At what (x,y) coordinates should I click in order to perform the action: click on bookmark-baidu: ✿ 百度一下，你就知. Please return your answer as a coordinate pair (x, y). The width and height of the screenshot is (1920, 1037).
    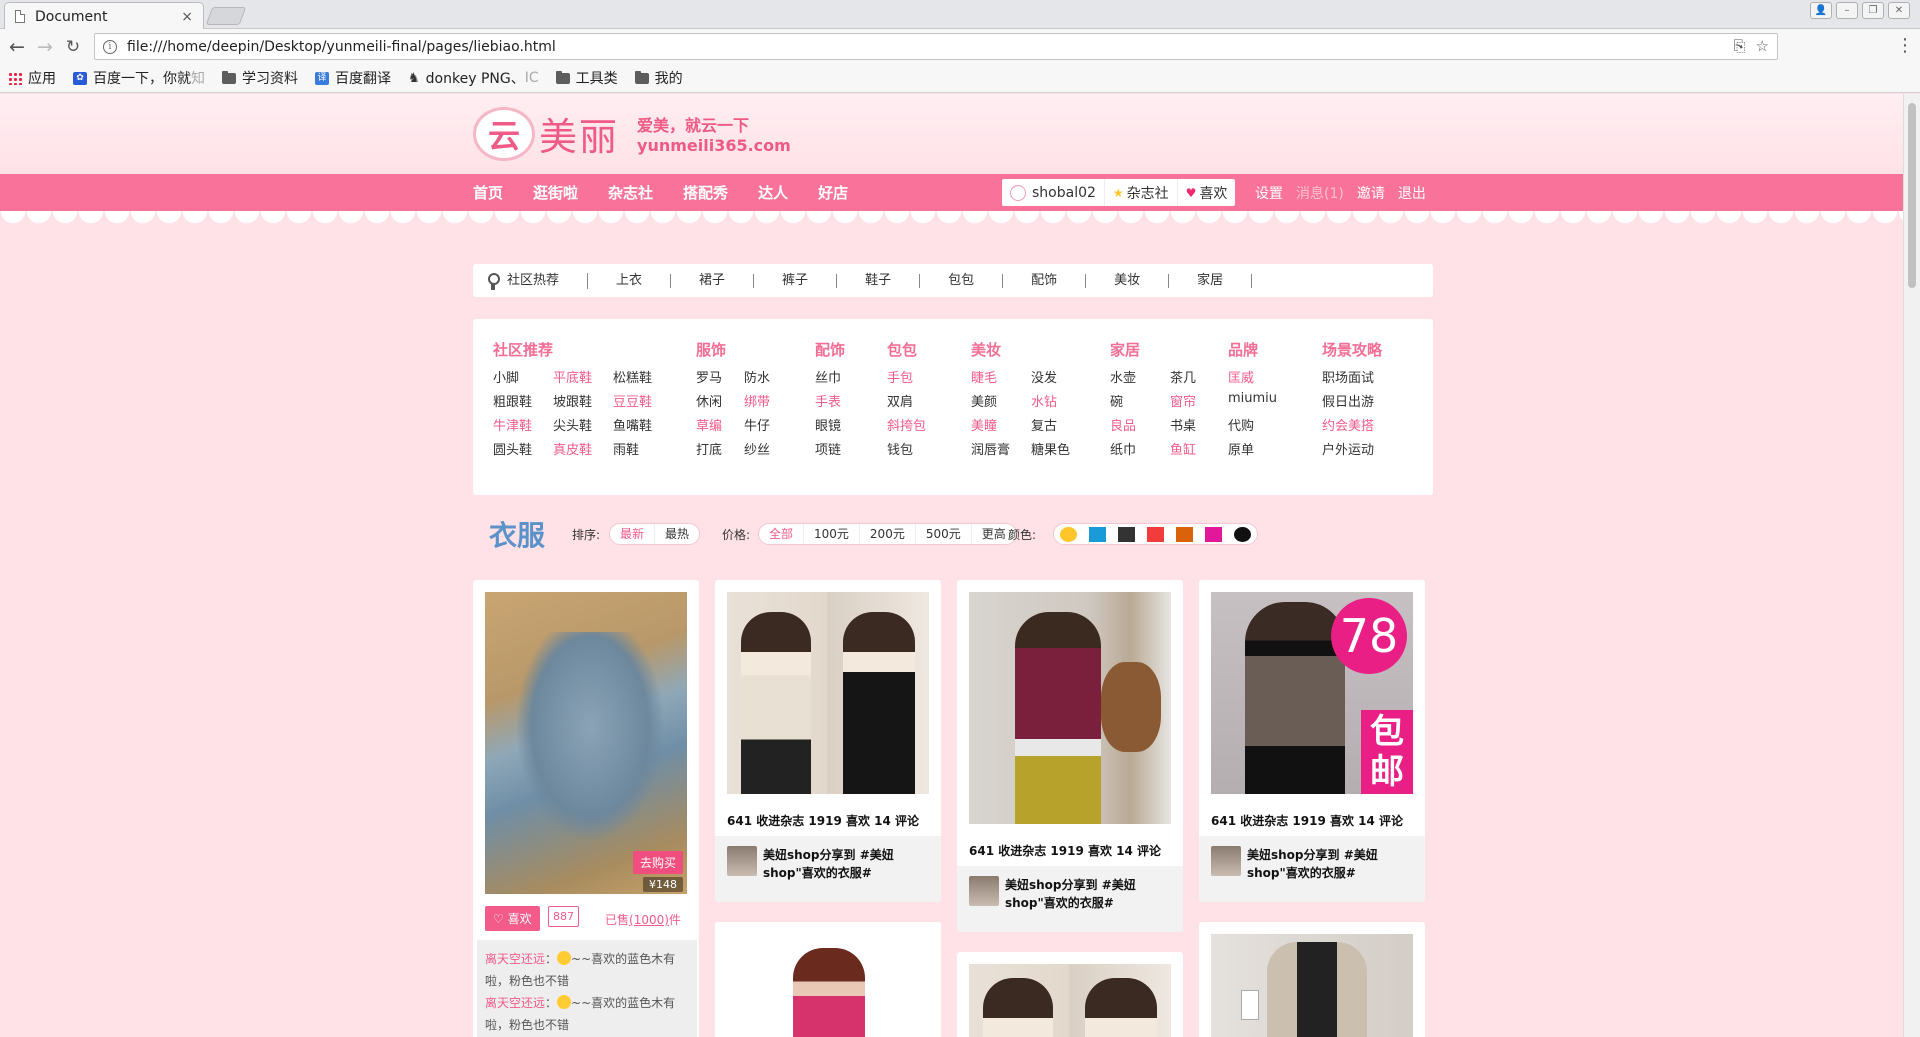
    Looking at the image, I should click on (139, 78).